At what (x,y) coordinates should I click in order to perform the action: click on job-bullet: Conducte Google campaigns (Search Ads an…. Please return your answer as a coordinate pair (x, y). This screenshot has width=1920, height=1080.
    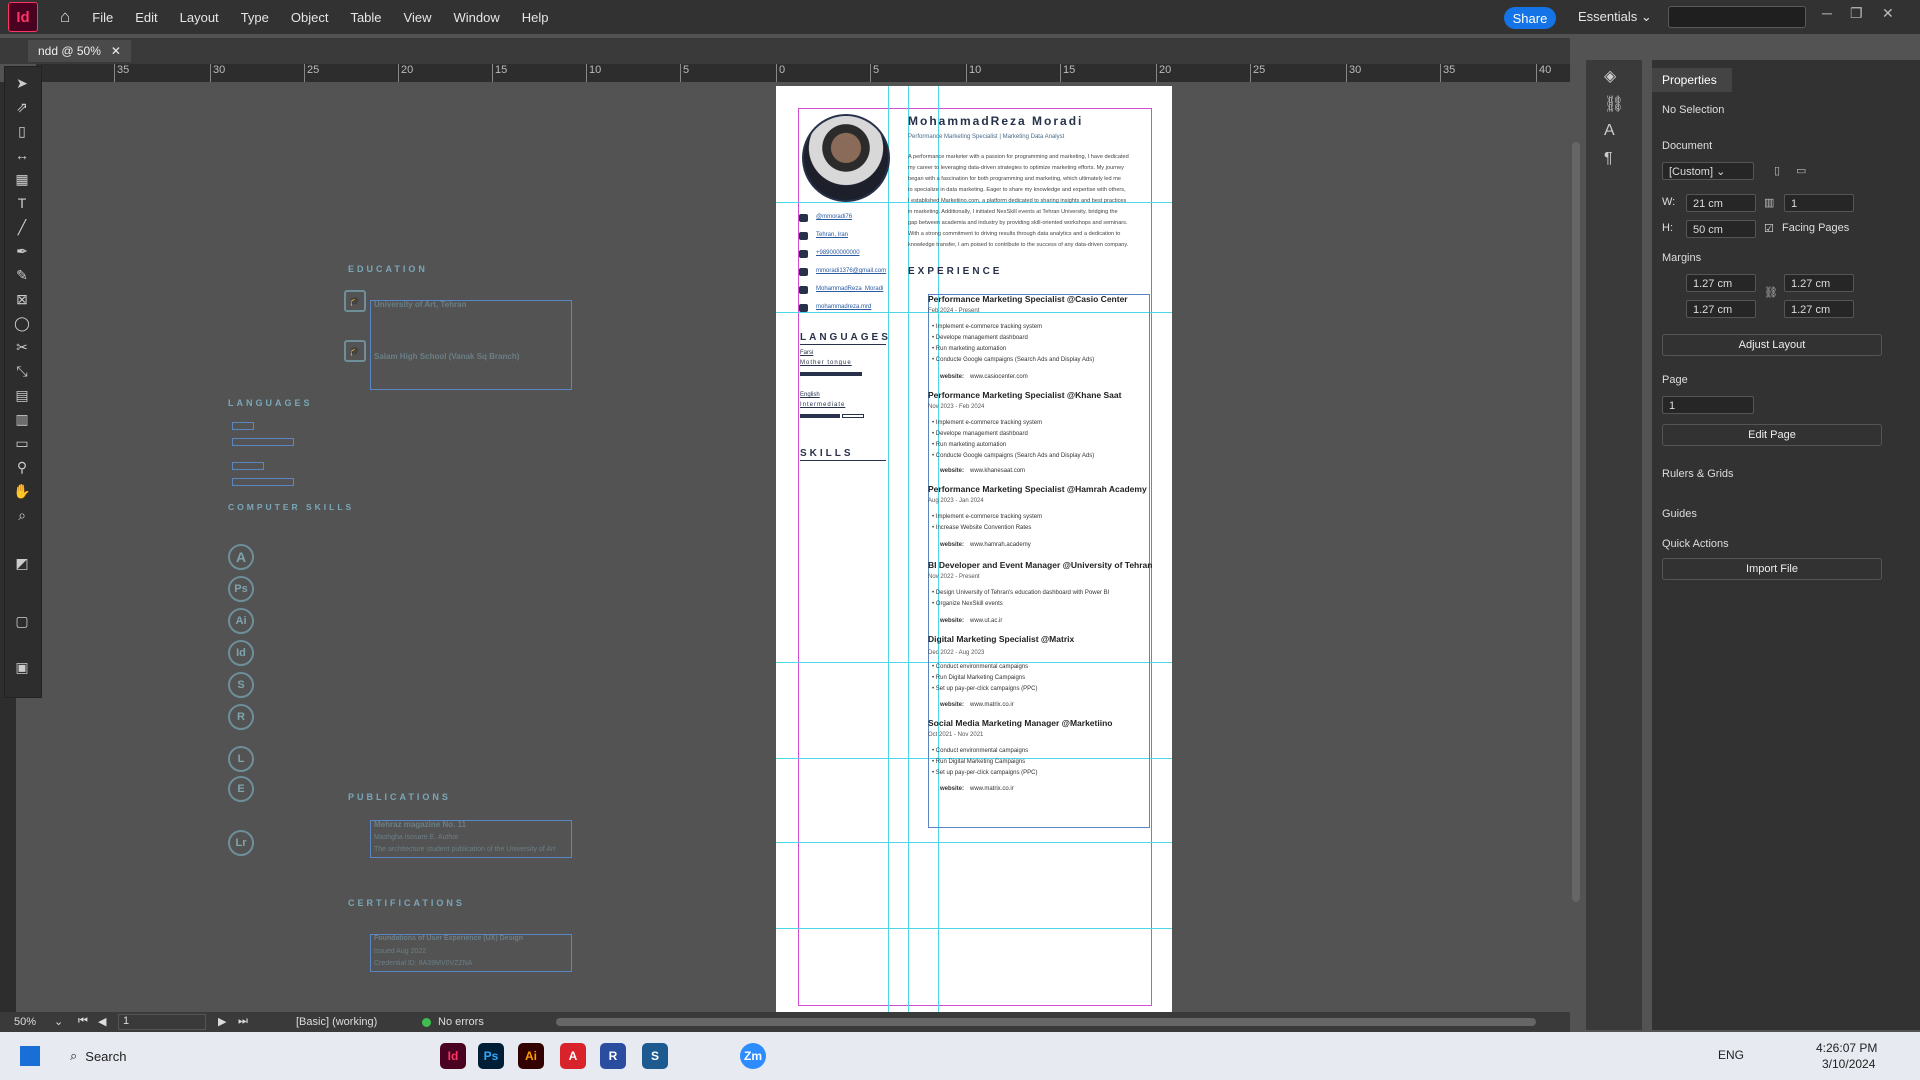
    Looking at the image, I should click on (1015, 456).